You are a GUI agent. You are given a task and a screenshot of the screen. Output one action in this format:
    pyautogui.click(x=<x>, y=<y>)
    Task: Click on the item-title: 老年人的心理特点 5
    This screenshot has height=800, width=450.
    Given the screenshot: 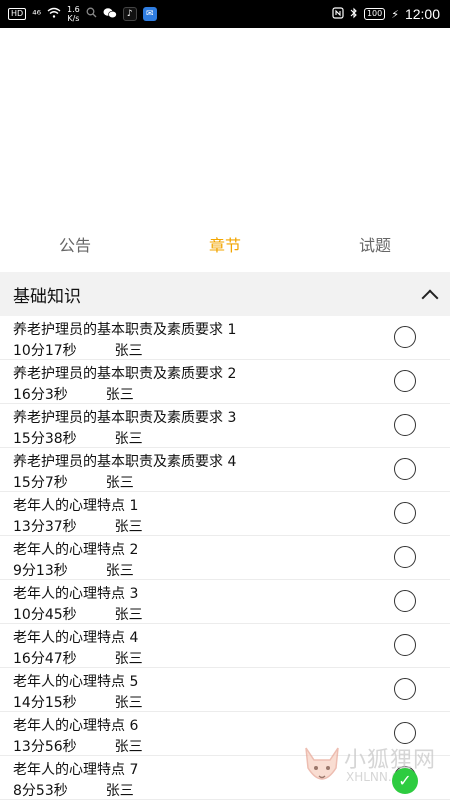 What is the action you would take?
    pyautogui.click(x=76, y=682)
    